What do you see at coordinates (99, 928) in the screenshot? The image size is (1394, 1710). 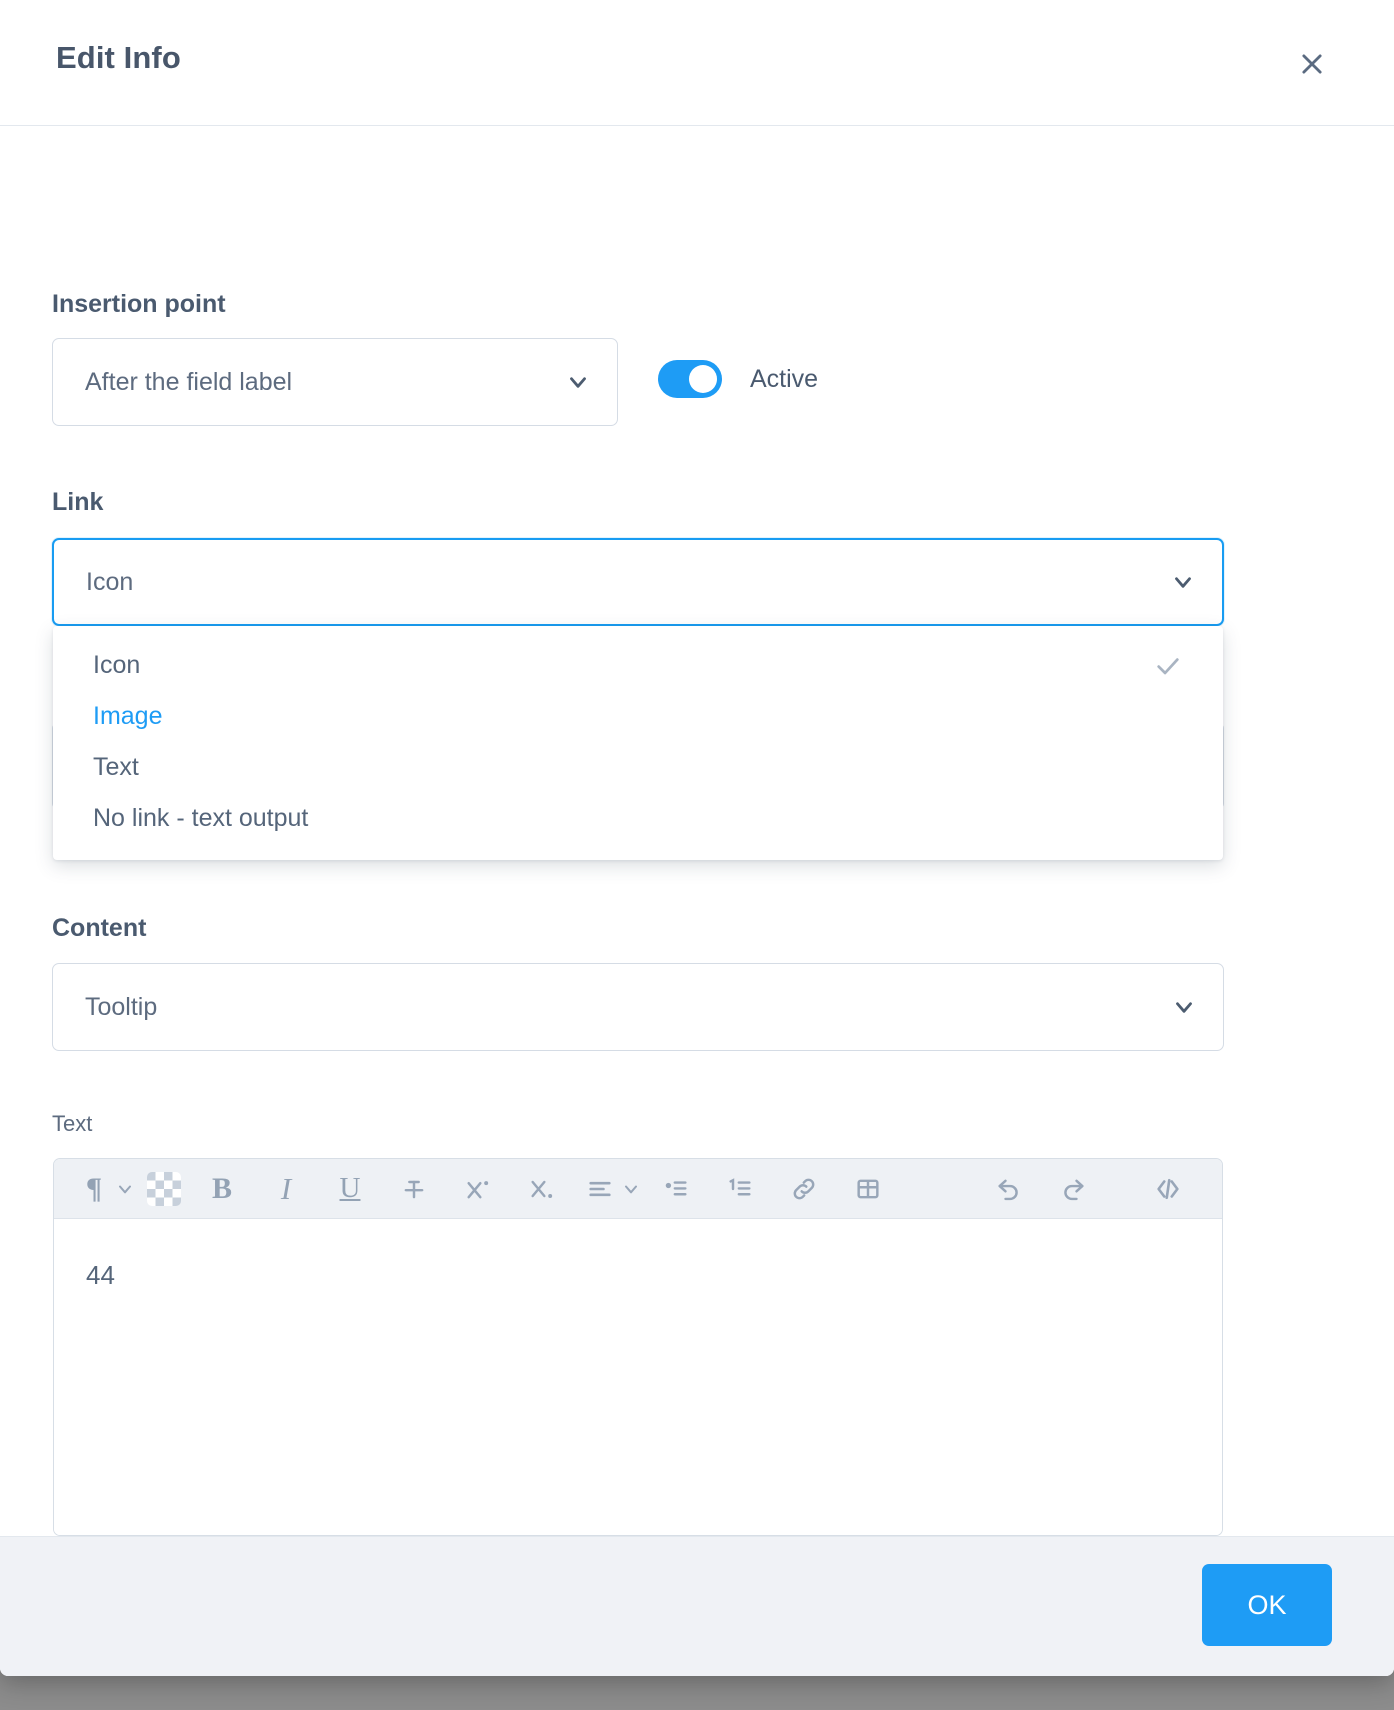 I see `content-label: Content` at bounding box center [99, 928].